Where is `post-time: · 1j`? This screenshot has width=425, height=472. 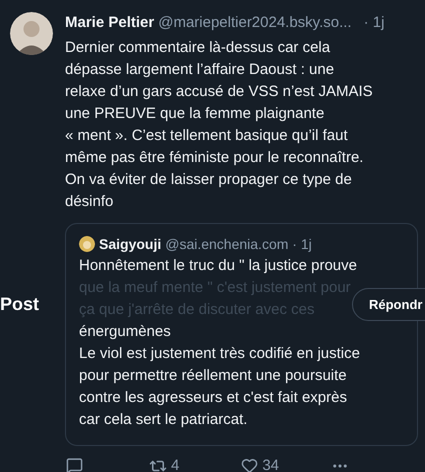
post-time: · 1j is located at coordinates (374, 23).